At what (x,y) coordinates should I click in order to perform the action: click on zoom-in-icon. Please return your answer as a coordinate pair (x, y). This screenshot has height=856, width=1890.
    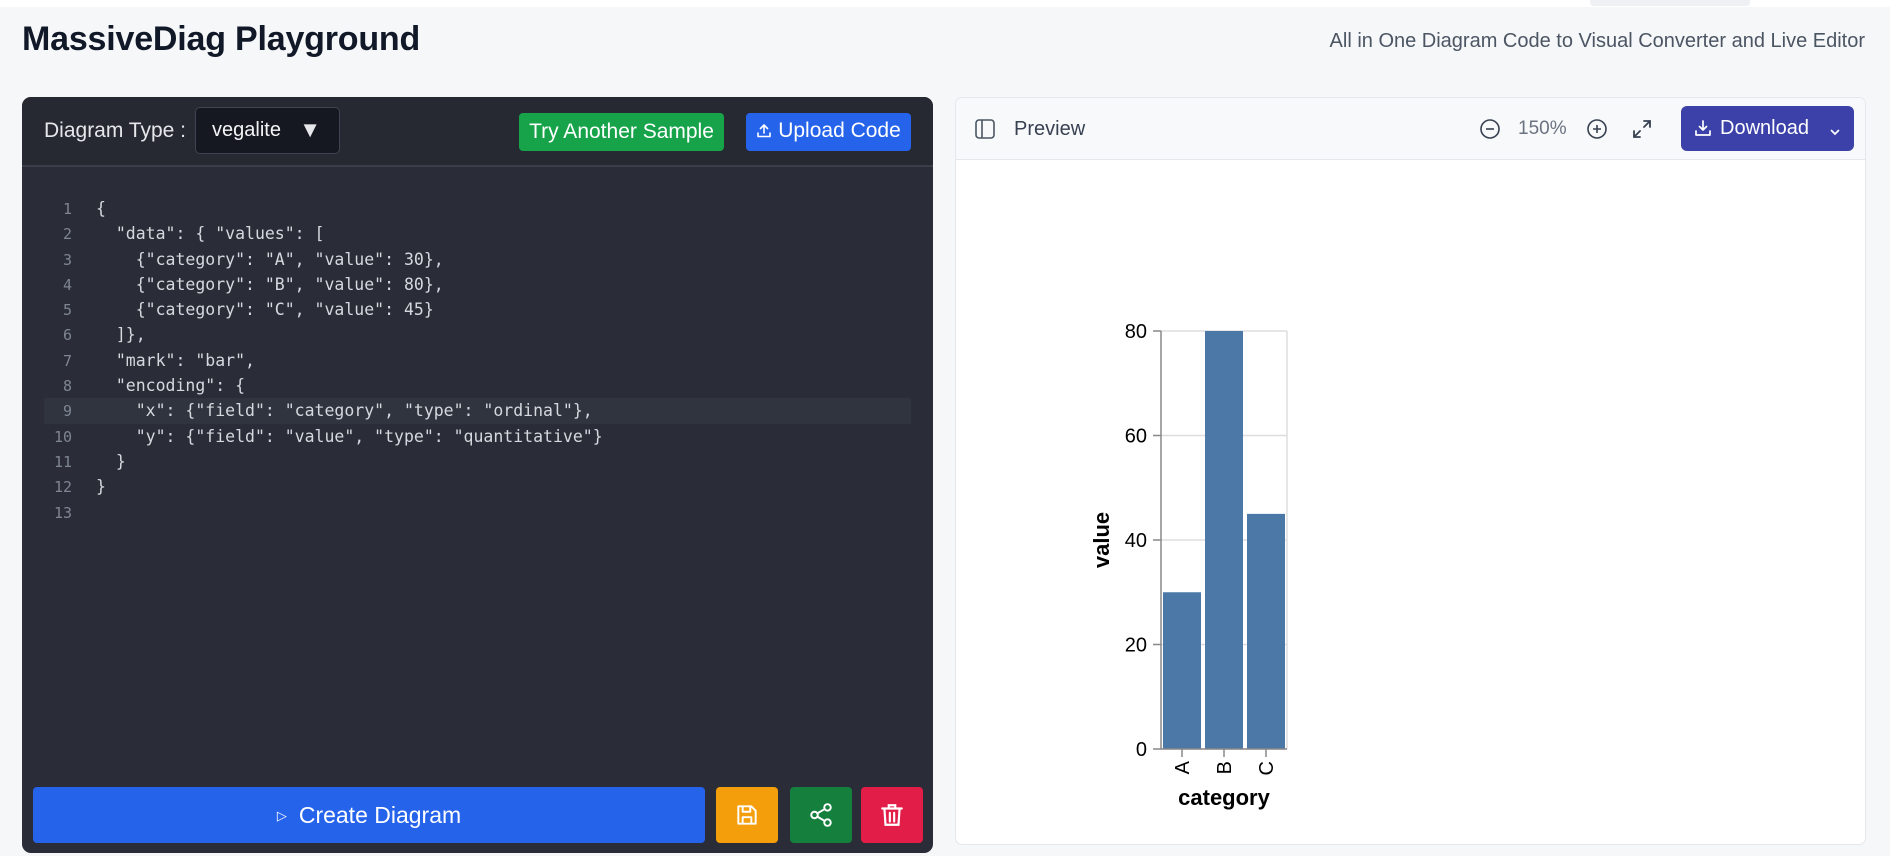
    Looking at the image, I should click on (1597, 131).